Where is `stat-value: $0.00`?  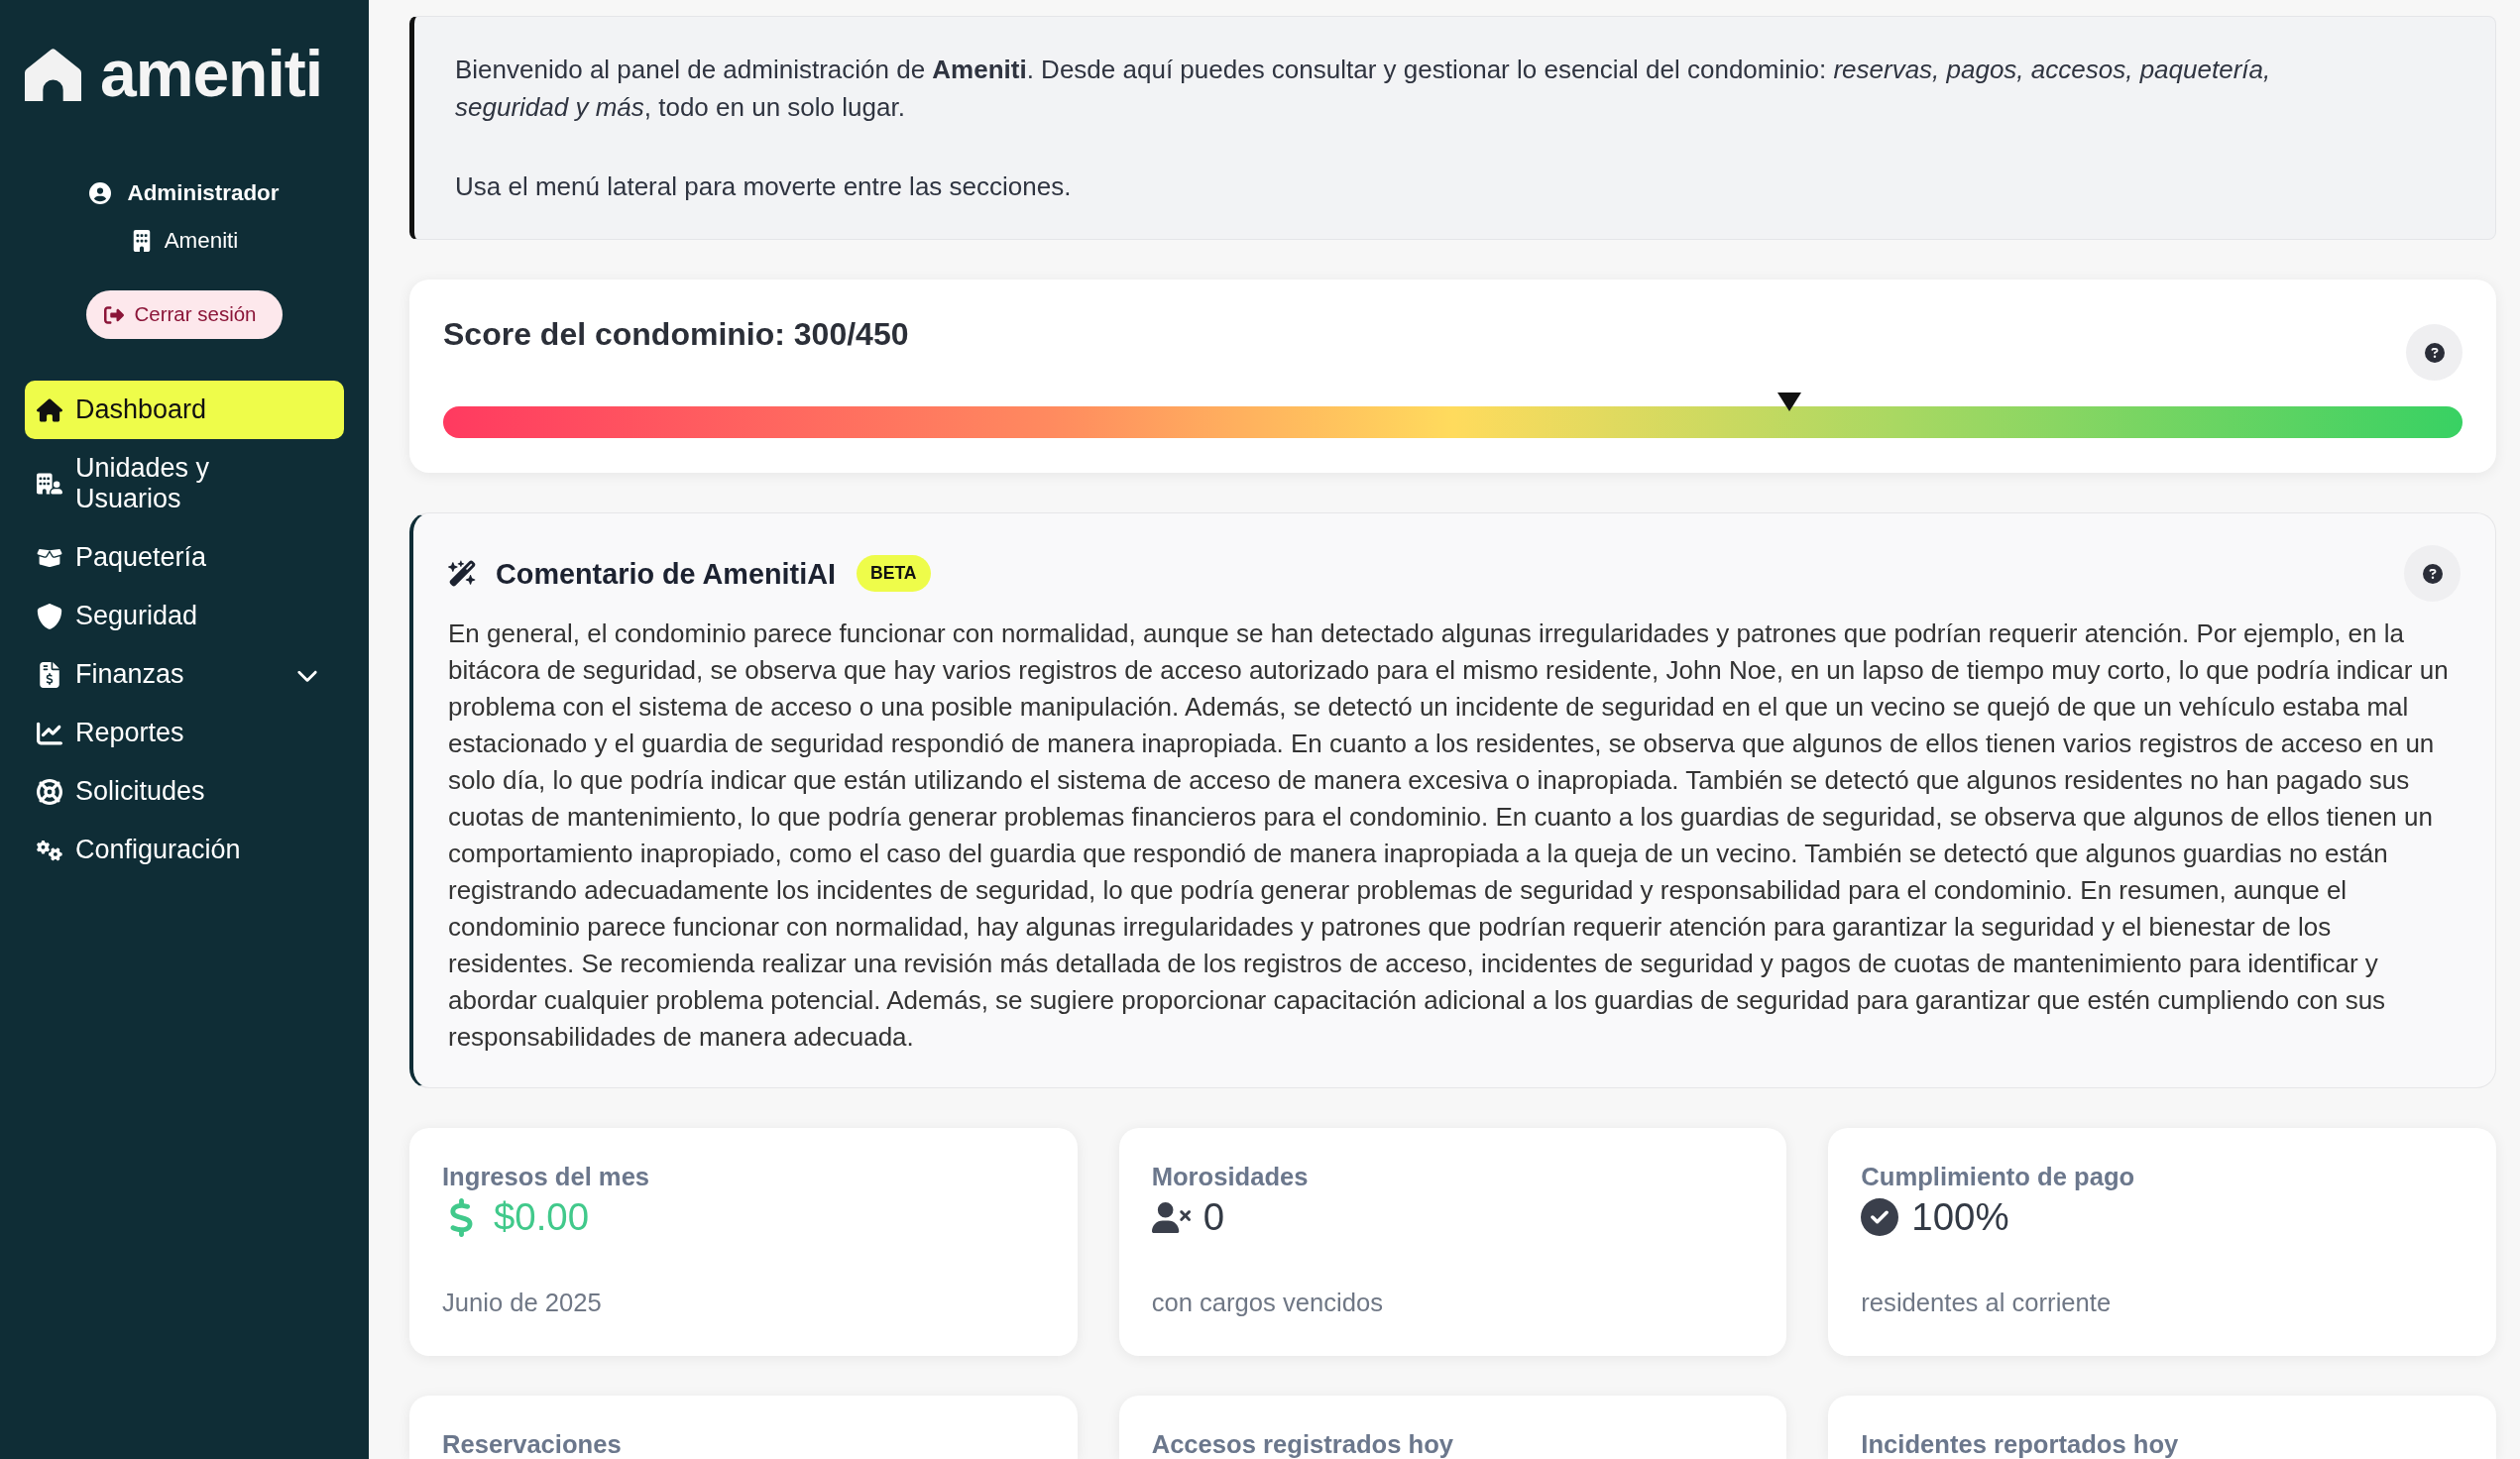
stat-value: $0.00 is located at coordinates (542, 1217).